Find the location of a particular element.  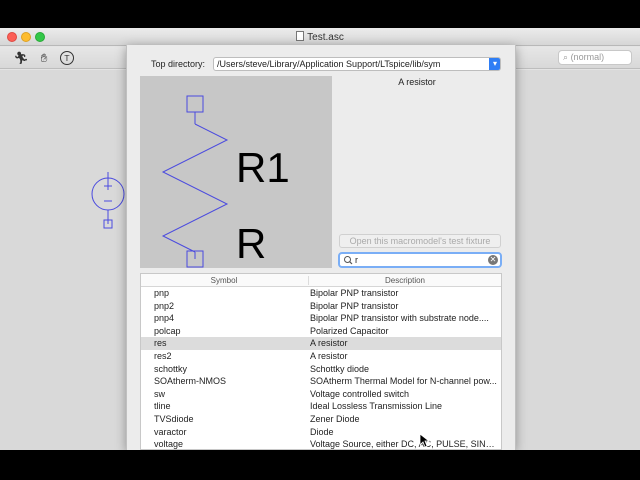

svg-text: T is located at coordinates (67, 58).